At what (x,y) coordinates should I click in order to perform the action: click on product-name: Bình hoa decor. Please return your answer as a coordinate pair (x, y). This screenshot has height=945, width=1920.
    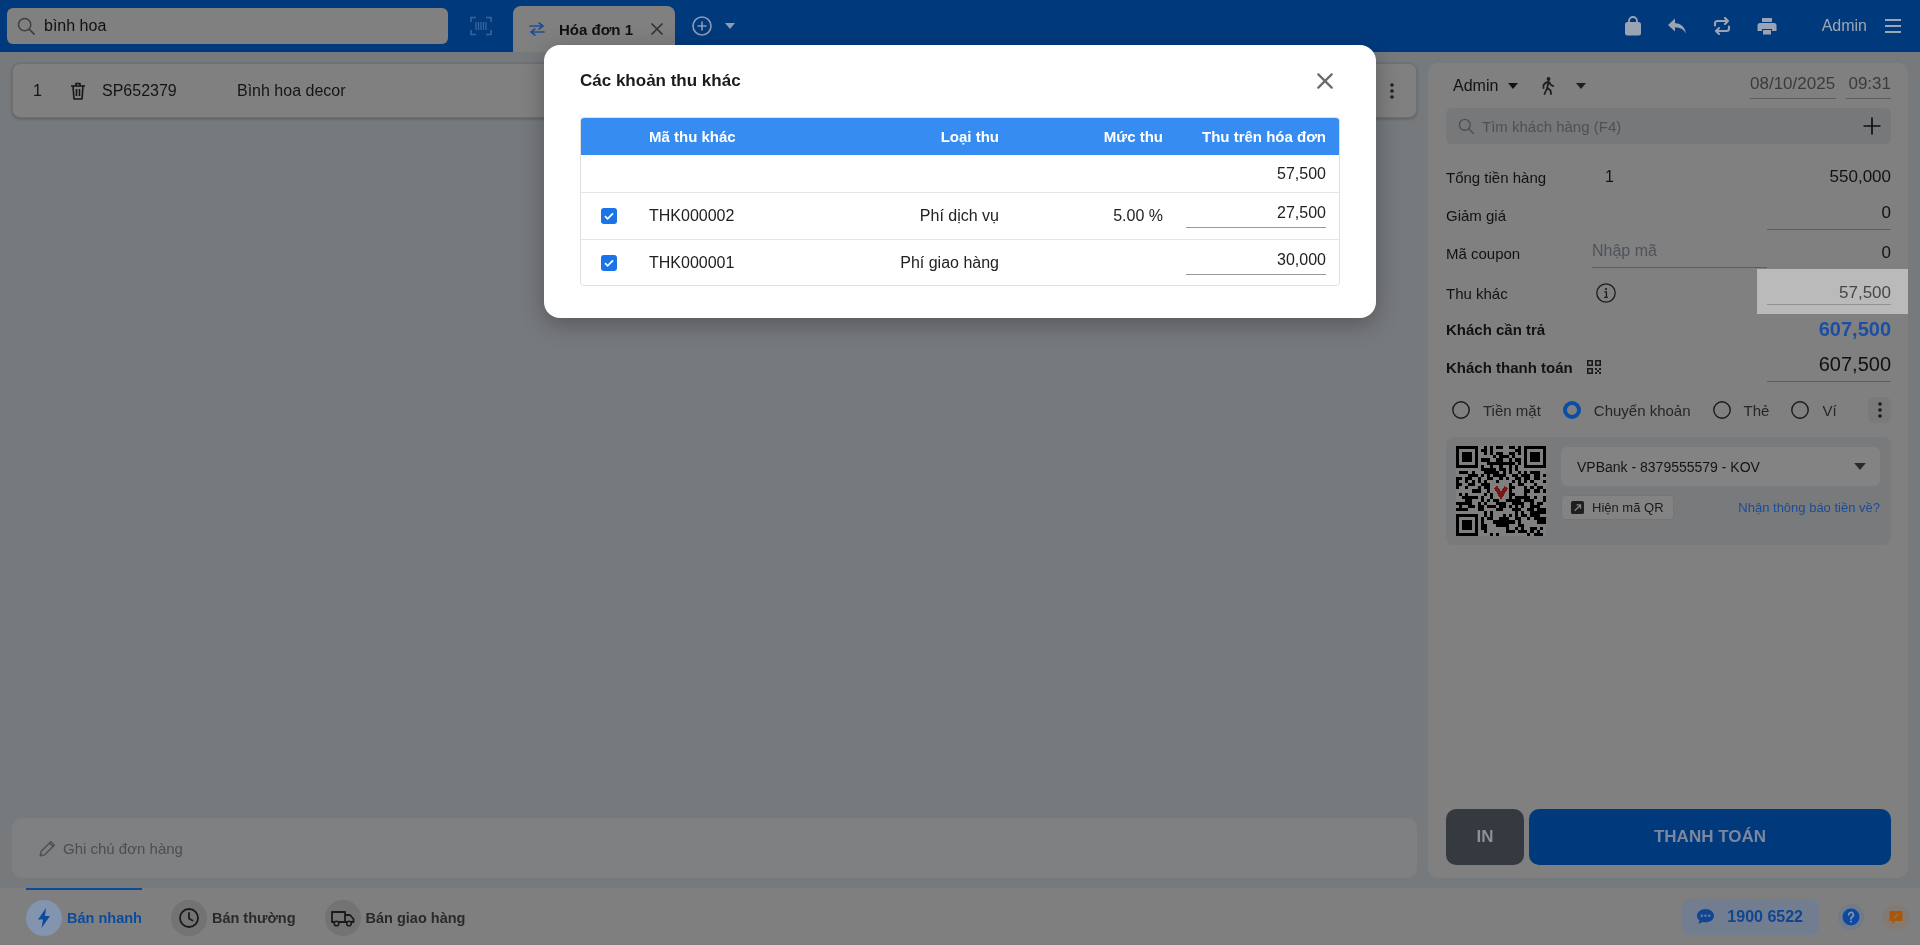
    Looking at the image, I should click on (292, 90).